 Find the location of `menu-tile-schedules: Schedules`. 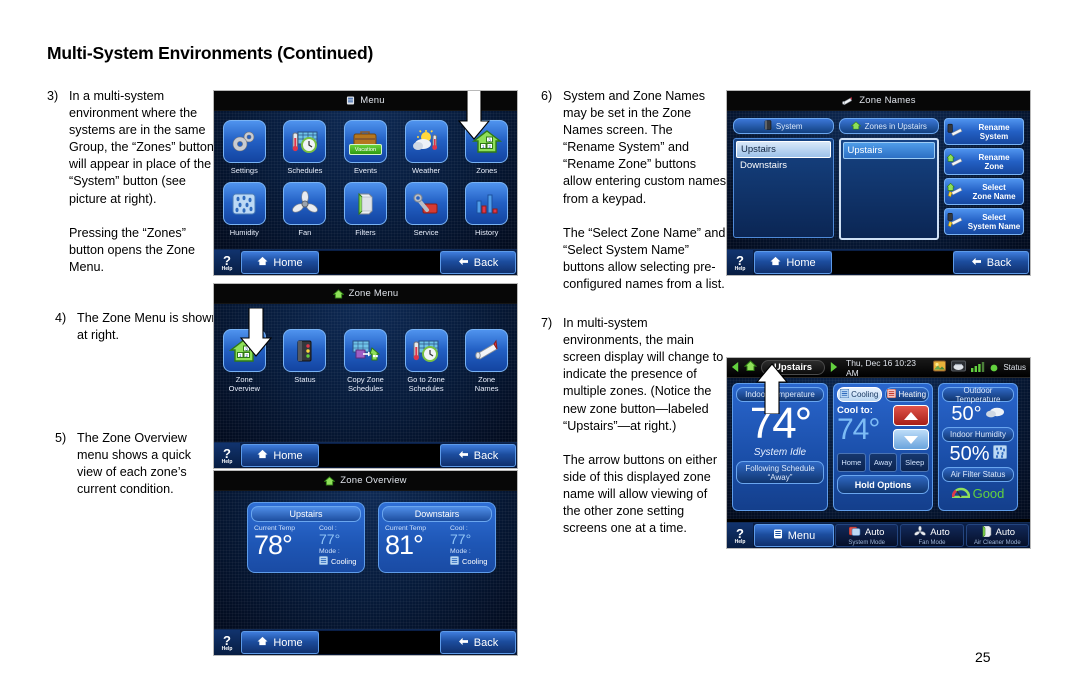

menu-tile-schedules: Schedules is located at coordinates (305, 147).